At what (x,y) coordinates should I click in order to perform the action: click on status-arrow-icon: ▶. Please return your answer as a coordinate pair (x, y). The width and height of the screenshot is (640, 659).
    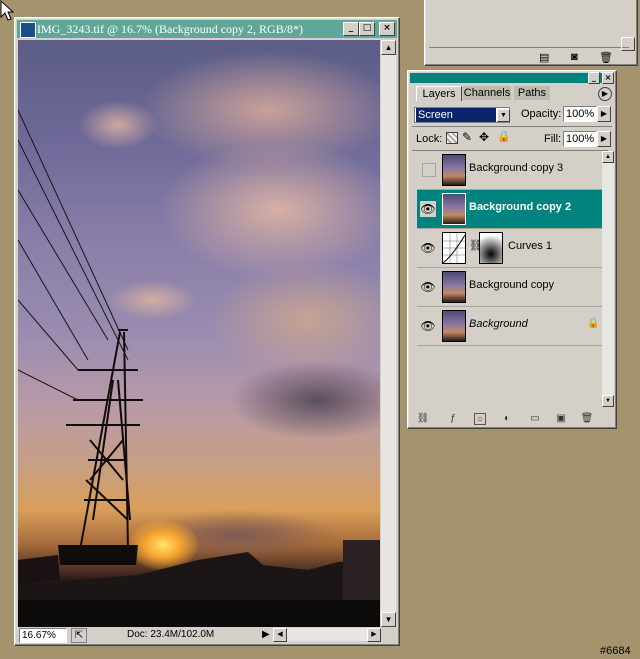
    Looking at the image, I should click on (266, 634).